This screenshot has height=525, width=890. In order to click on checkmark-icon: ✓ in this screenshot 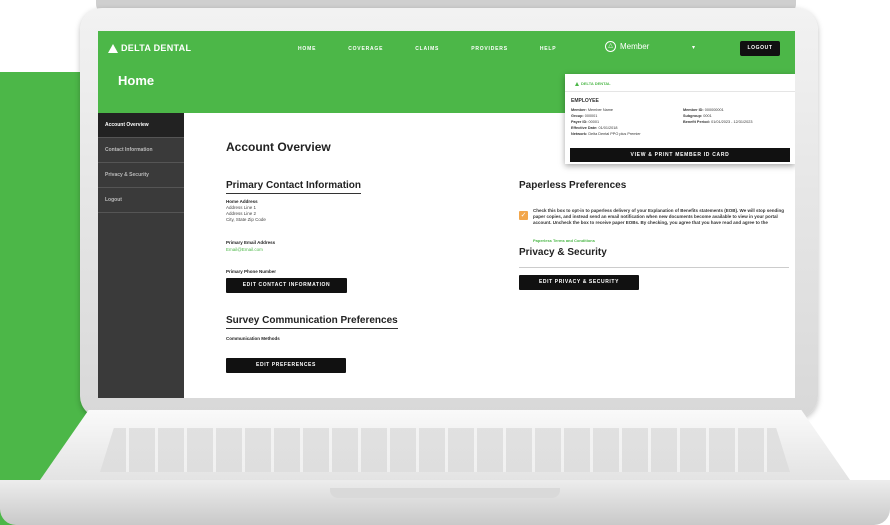, I will do `click(523, 215)`.